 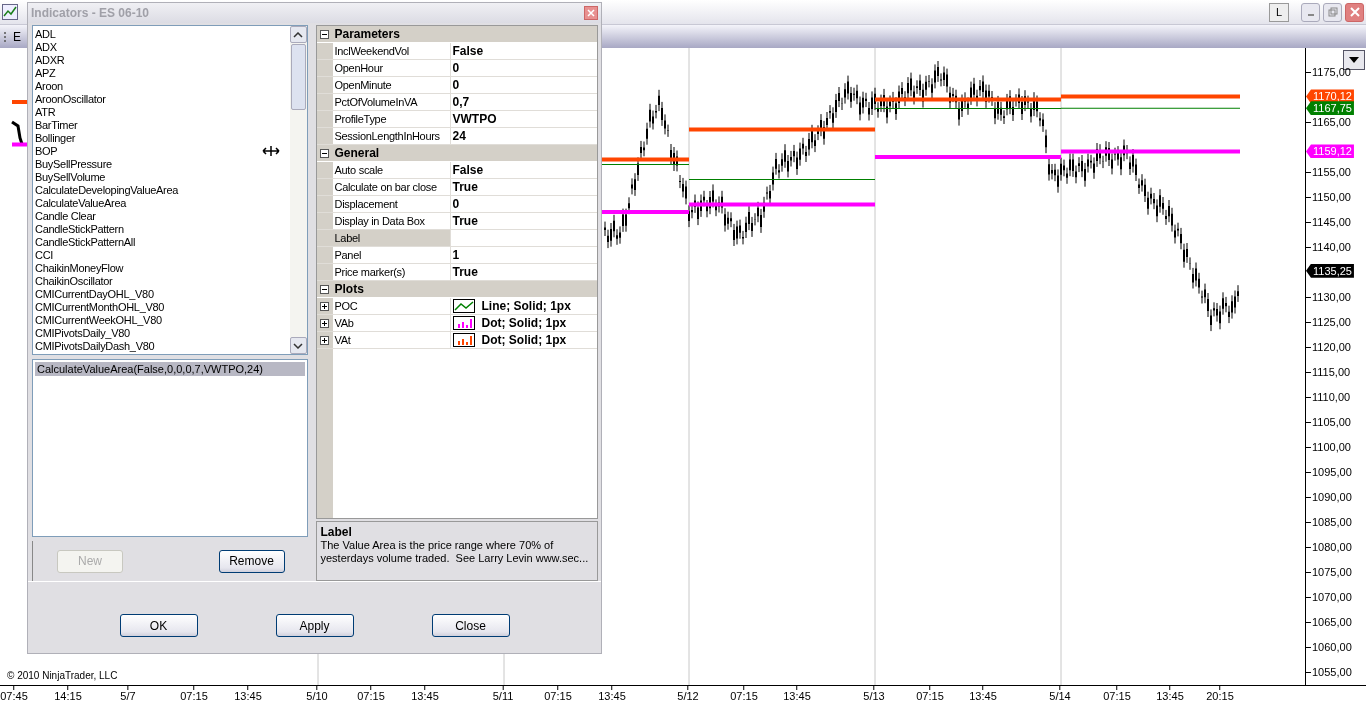 I want to click on property-value: VWTPO, so click(x=474, y=119).